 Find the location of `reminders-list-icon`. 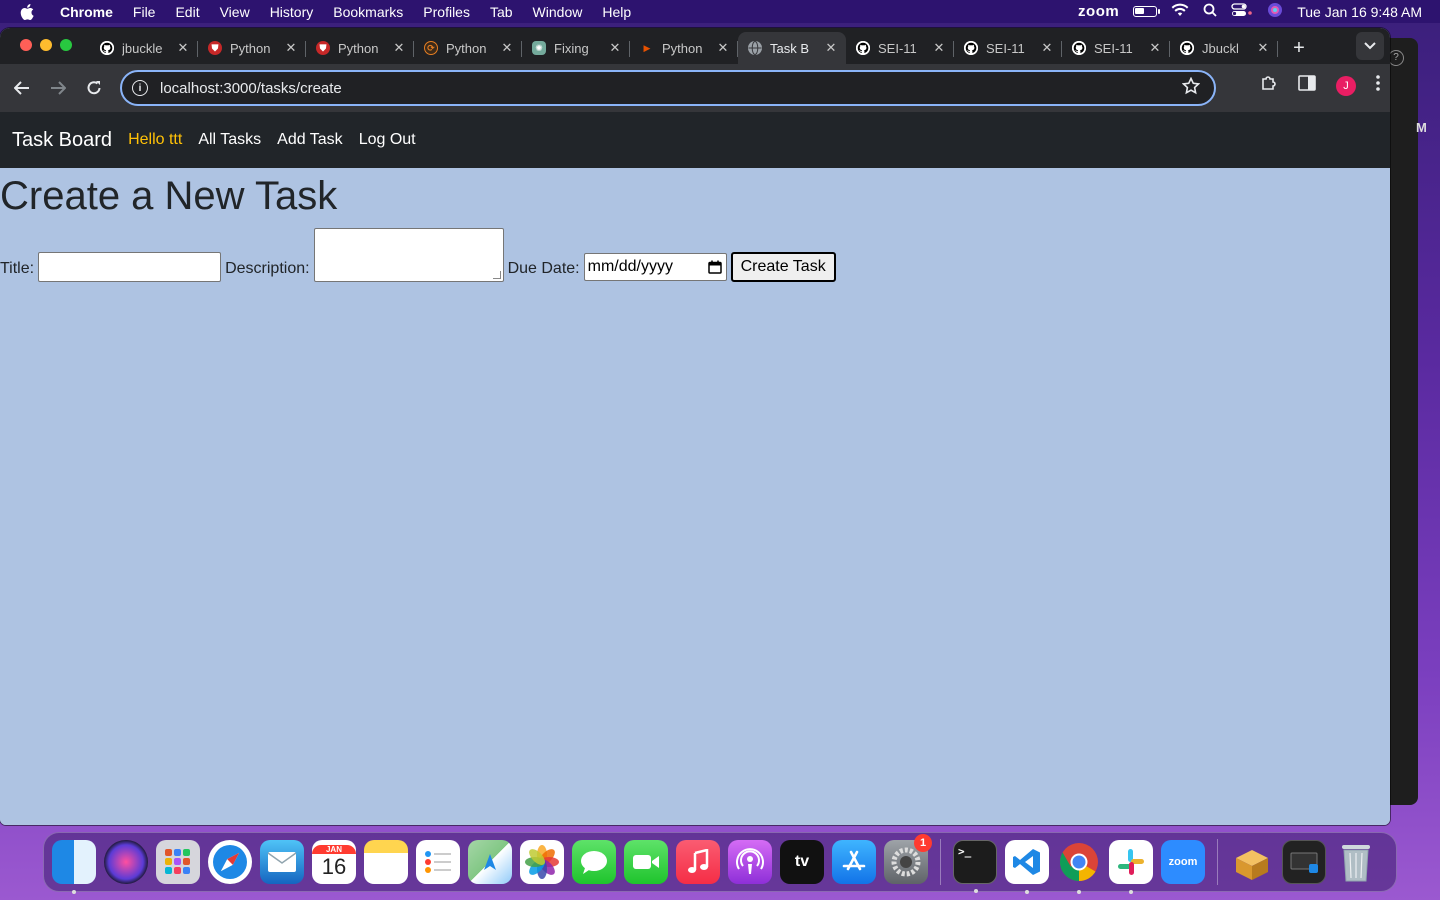

reminders-list-icon is located at coordinates (438, 862).